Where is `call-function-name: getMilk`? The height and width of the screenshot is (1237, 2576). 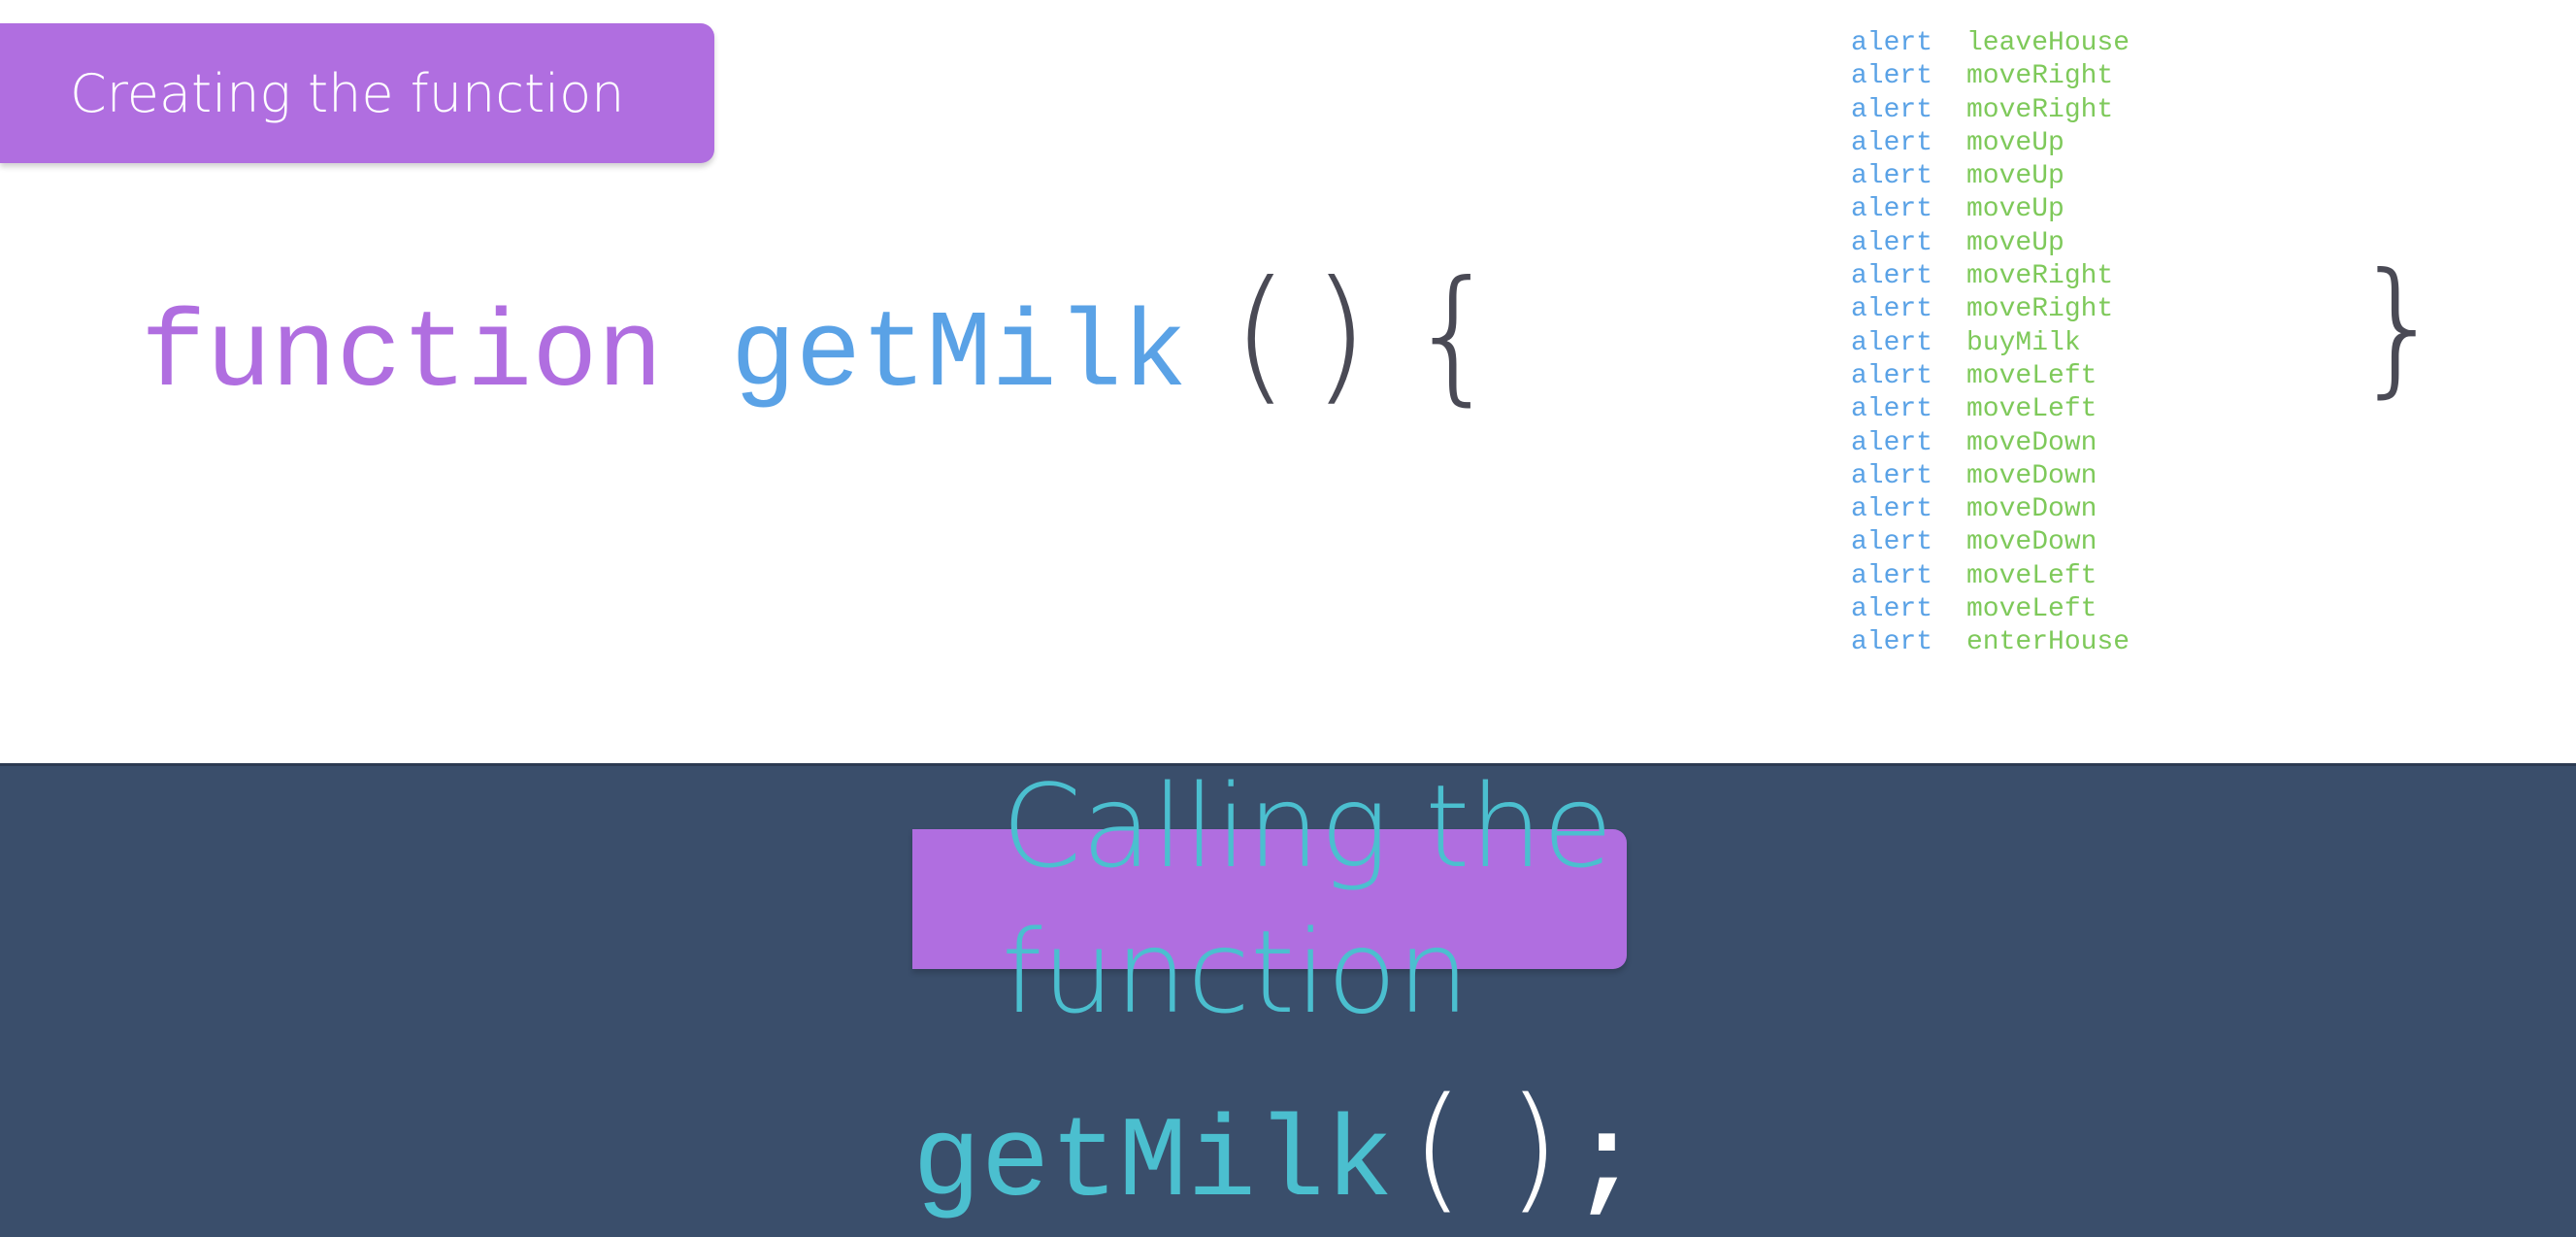 call-function-name: getMilk is located at coordinates (1153, 1164).